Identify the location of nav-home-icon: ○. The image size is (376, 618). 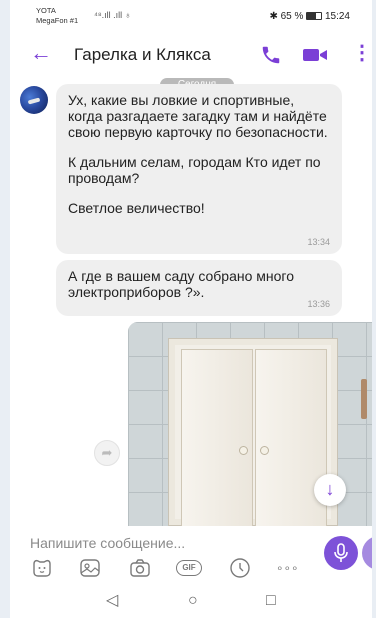
(193, 601).